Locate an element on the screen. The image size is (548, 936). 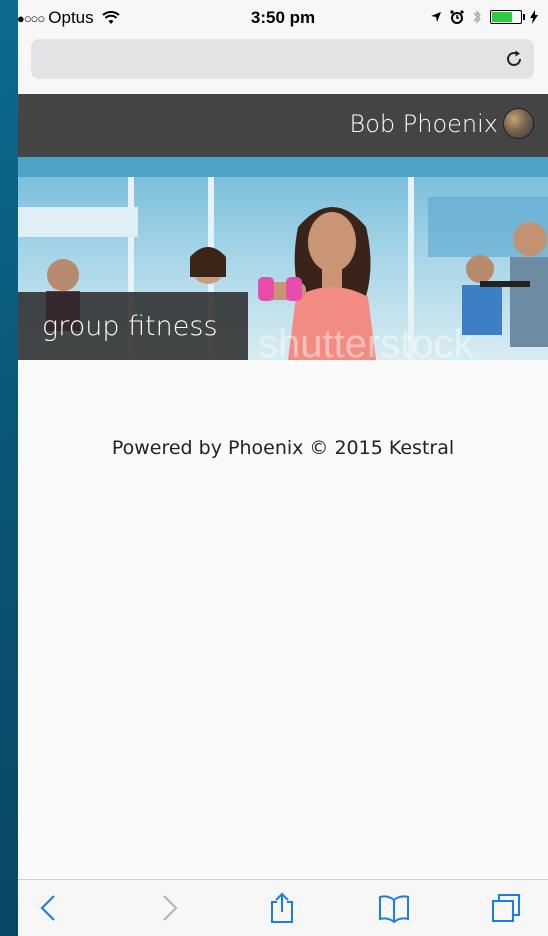
footer-text: Powered by Phoenix © 2015 Kestral is located at coordinates (283, 448).